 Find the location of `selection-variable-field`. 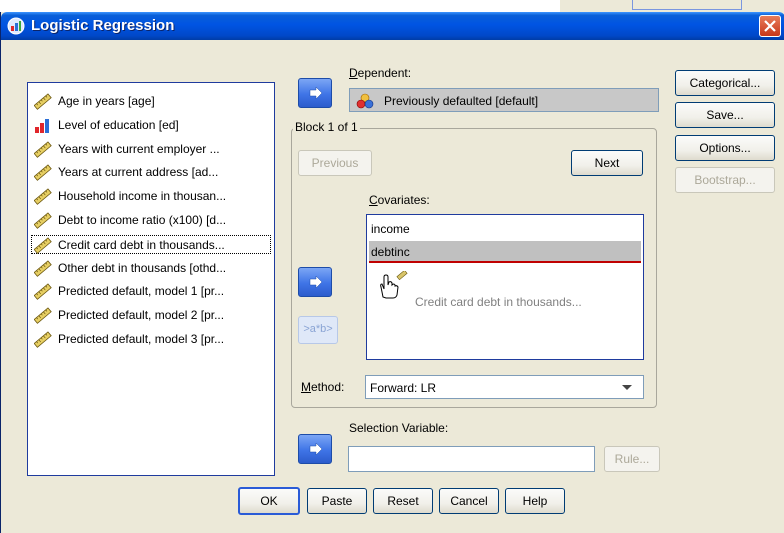

selection-variable-field is located at coordinates (471, 459).